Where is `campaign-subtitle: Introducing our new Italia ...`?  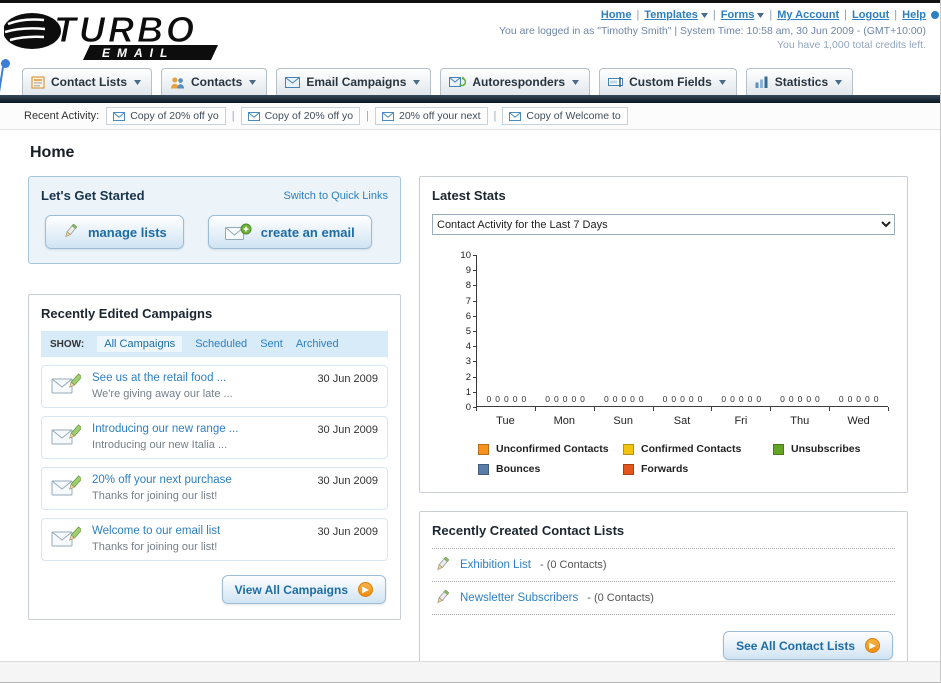 campaign-subtitle: Introducing our new Italia ... is located at coordinates (160, 445).